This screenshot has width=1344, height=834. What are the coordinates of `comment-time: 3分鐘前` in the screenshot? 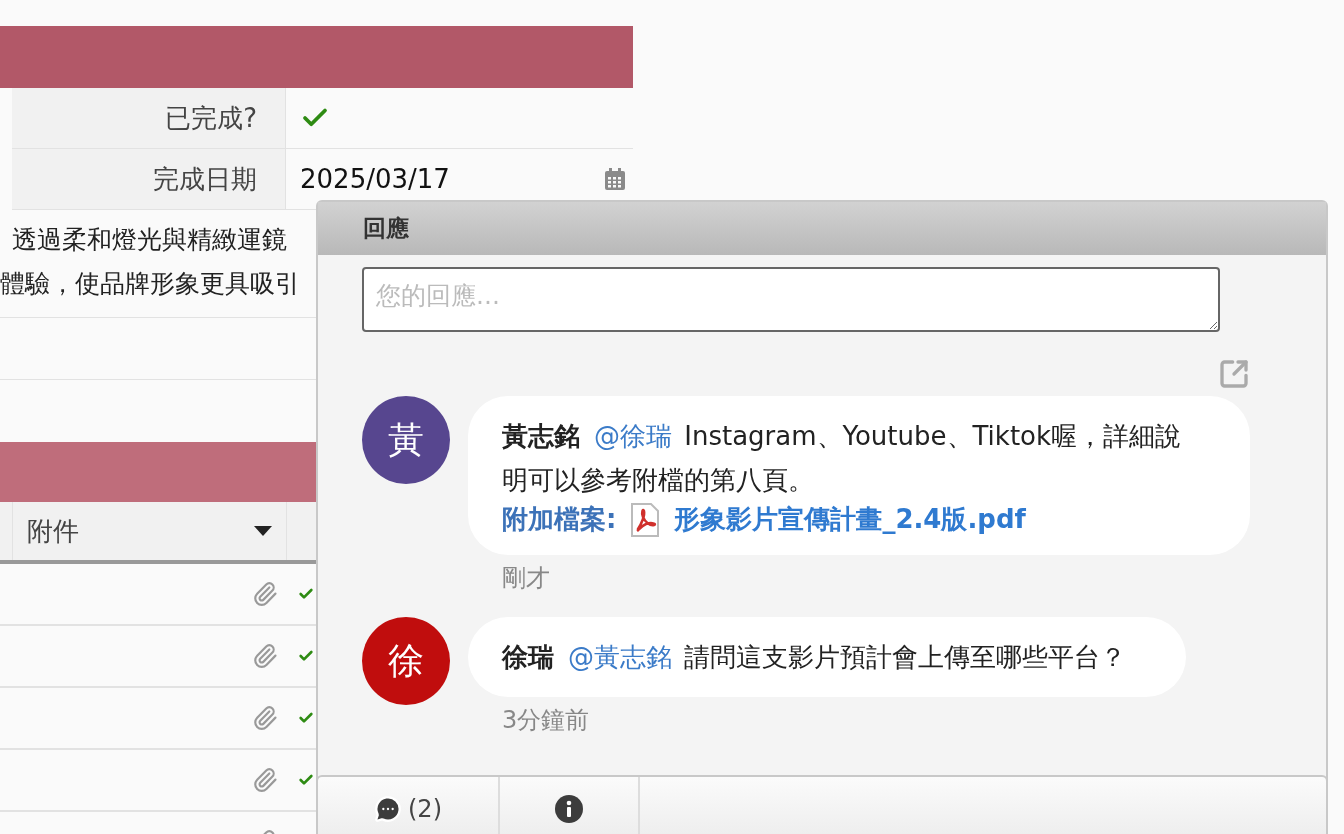 It's located at (546, 720).